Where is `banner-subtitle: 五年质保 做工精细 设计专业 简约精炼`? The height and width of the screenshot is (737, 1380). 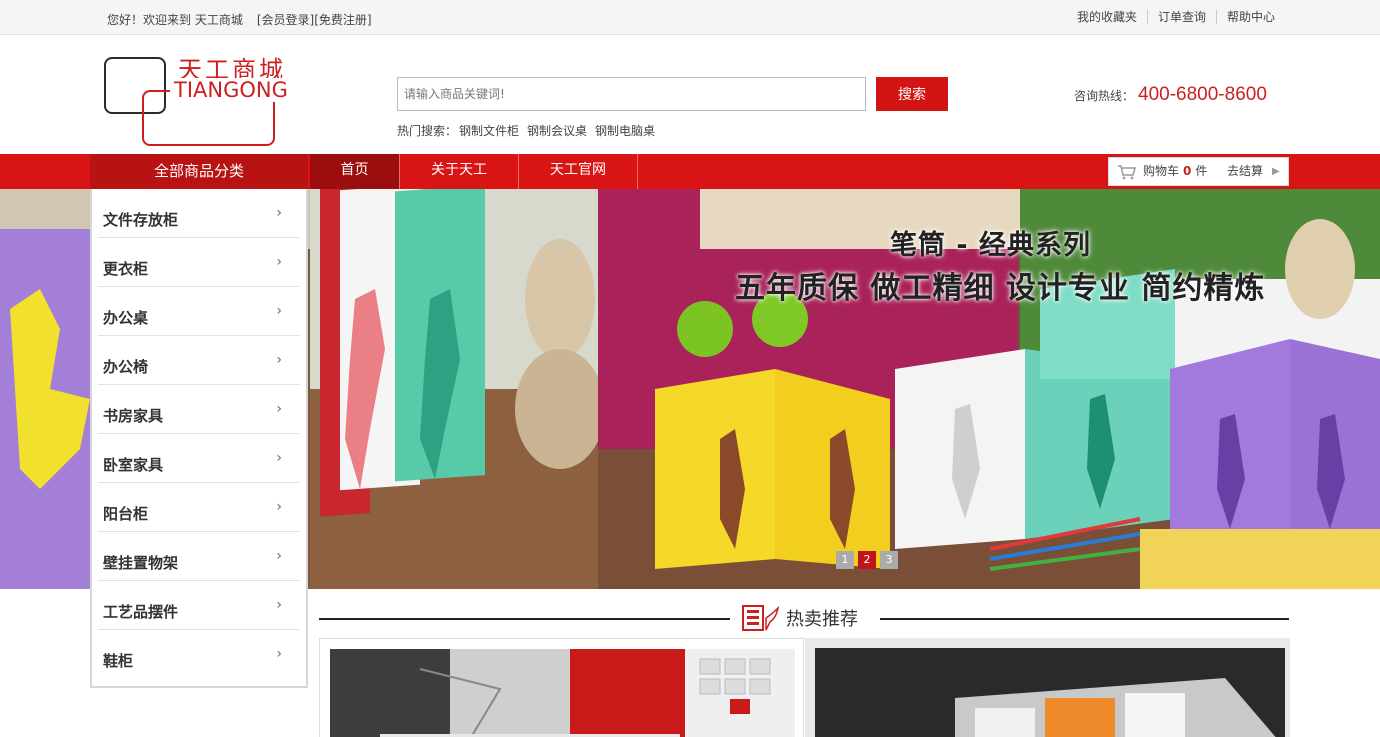
banner-subtitle: 五年质保 做工精细 设计专业 简约精炼 is located at coordinates (1000, 288).